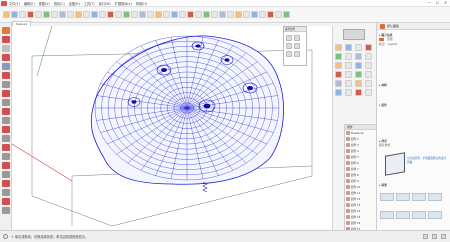 The image size is (450, 242). Describe the element at coordinates (6, 192) in the screenshot. I see `orbit-icon` at that location.